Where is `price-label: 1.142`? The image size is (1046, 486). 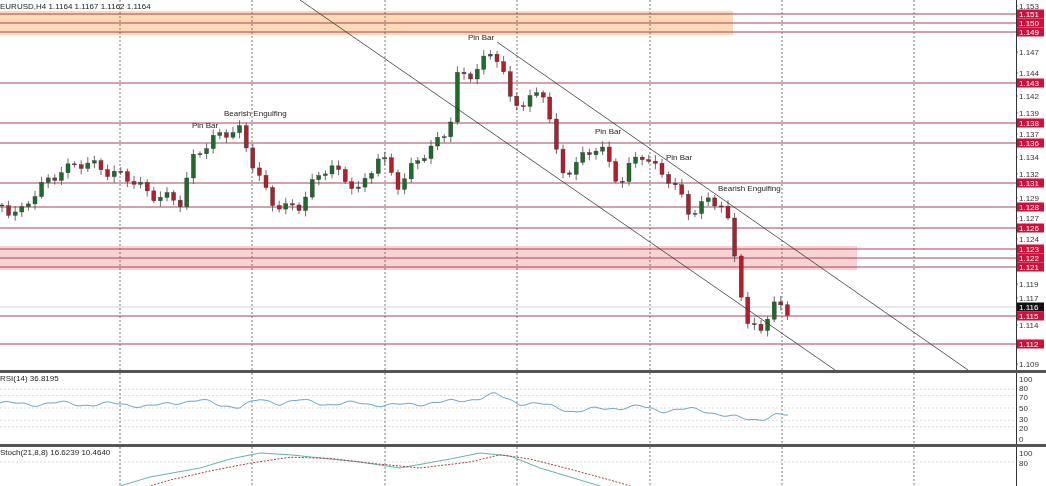
price-label: 1.142 is located at coordinates (1029, 96).